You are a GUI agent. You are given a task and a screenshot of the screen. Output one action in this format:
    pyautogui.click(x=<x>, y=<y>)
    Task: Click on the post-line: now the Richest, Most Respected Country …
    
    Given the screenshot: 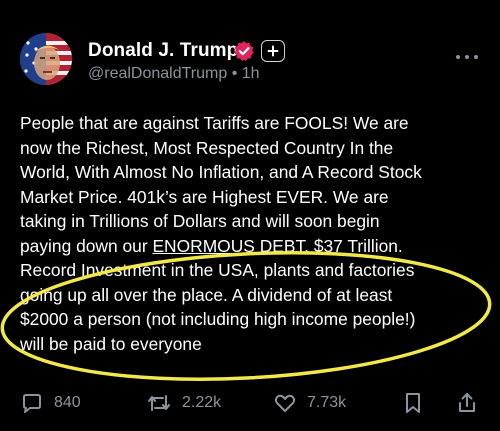 What is the action you would take?
    pyautogui.click(x=207, y=147)
    